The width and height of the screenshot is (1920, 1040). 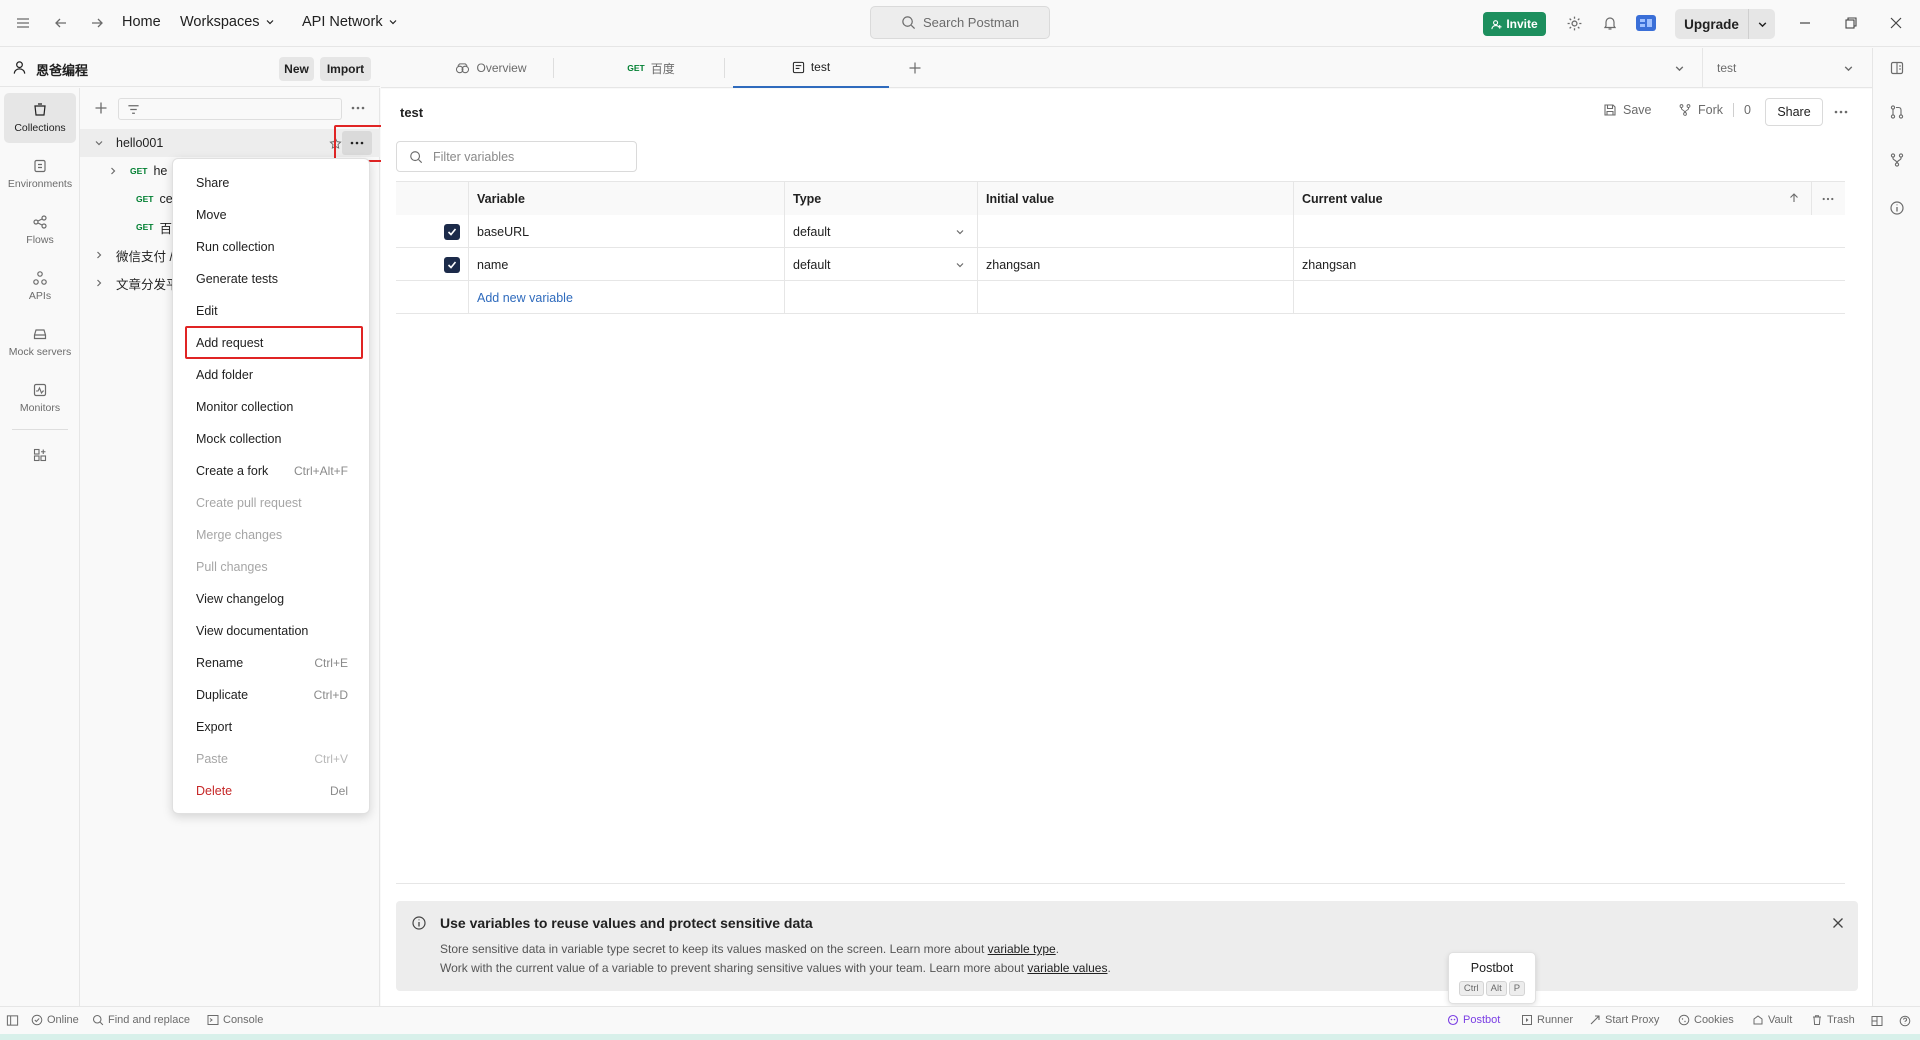 What do you see at coordinates (40, 398) in the screenshot?
I see `sidebar-item-monitors: Monitors` at bounding box center [40, 398].